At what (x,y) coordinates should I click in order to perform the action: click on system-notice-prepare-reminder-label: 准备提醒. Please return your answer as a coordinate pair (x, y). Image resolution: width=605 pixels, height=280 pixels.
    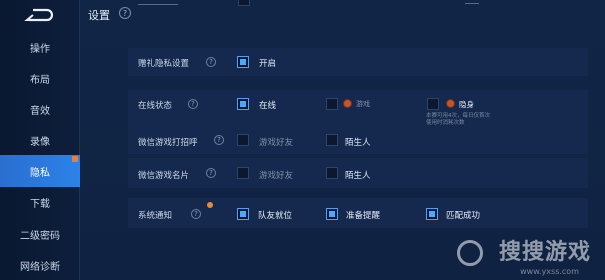
    Looking at the image, I should click on (363, 216).